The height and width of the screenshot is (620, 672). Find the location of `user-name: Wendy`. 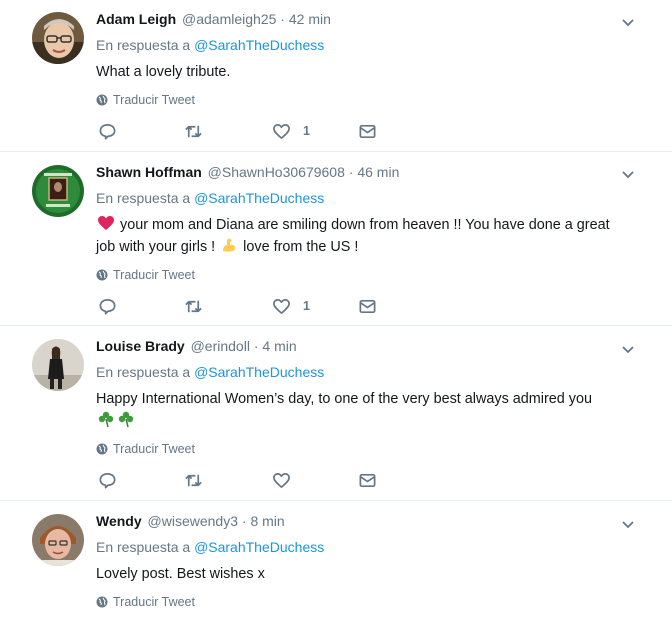

user-name: Wendy is located at coordinates (119, 521).